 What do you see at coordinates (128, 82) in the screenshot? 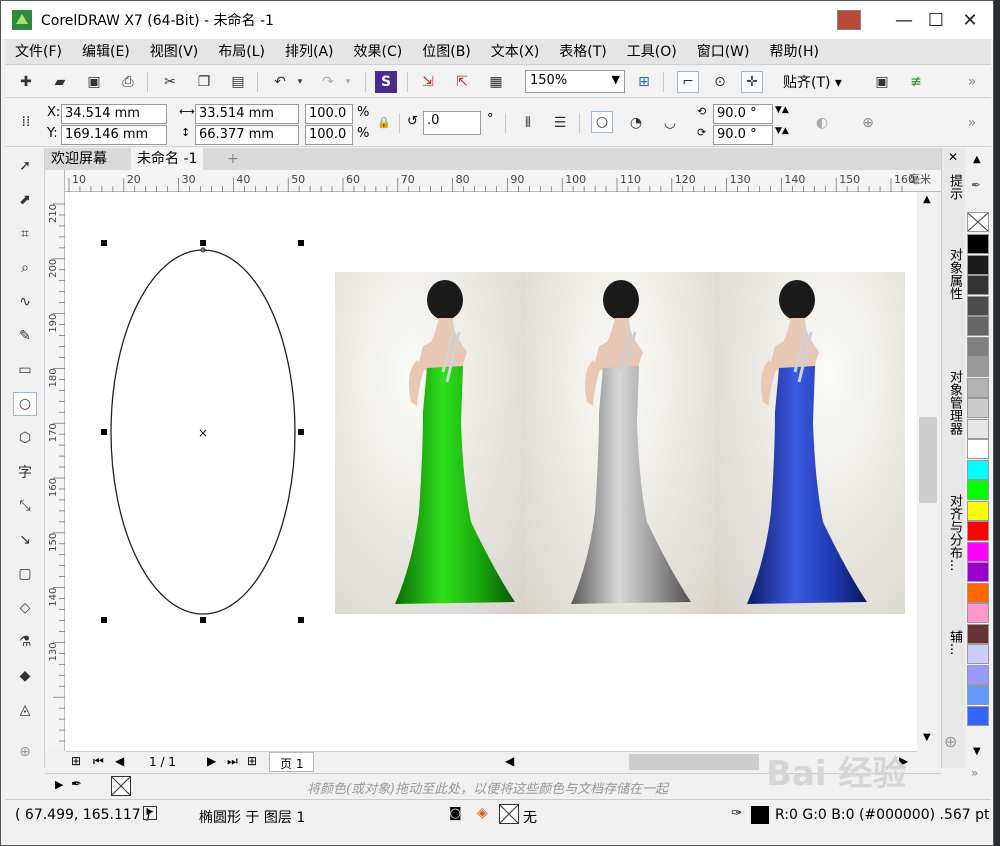
I see `print-icon: ⎙` at bounding box center [128, 82].